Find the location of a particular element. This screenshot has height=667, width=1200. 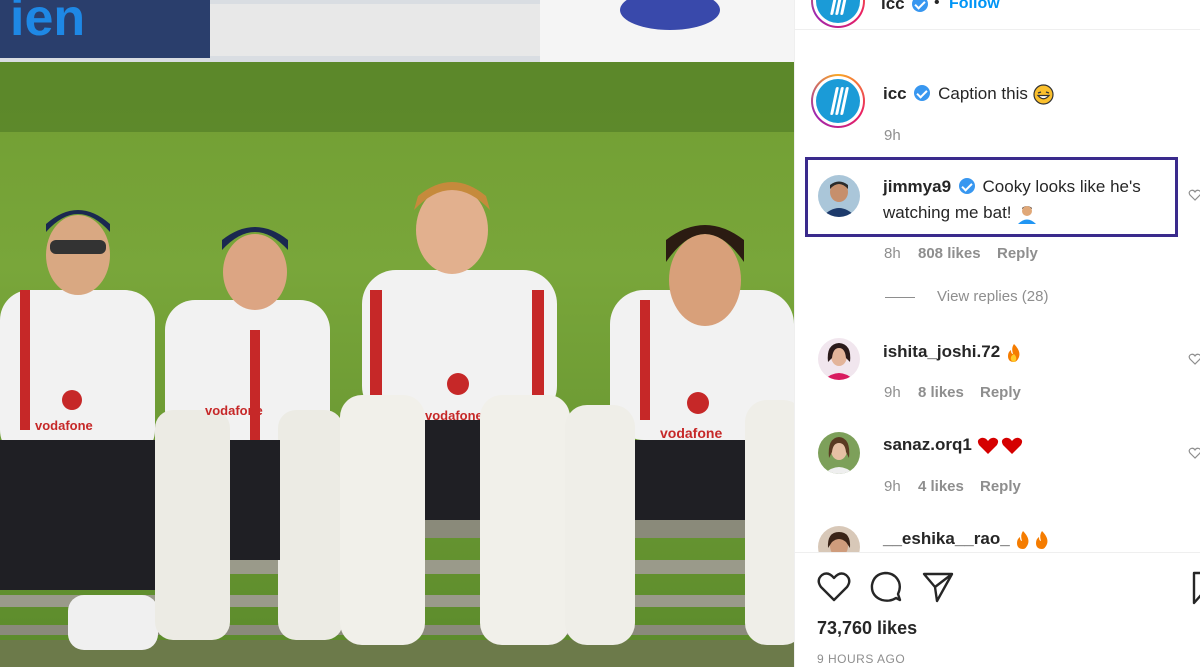

comment-text-line1: Cooky looks like he's is located at coordinates (1061, 186).